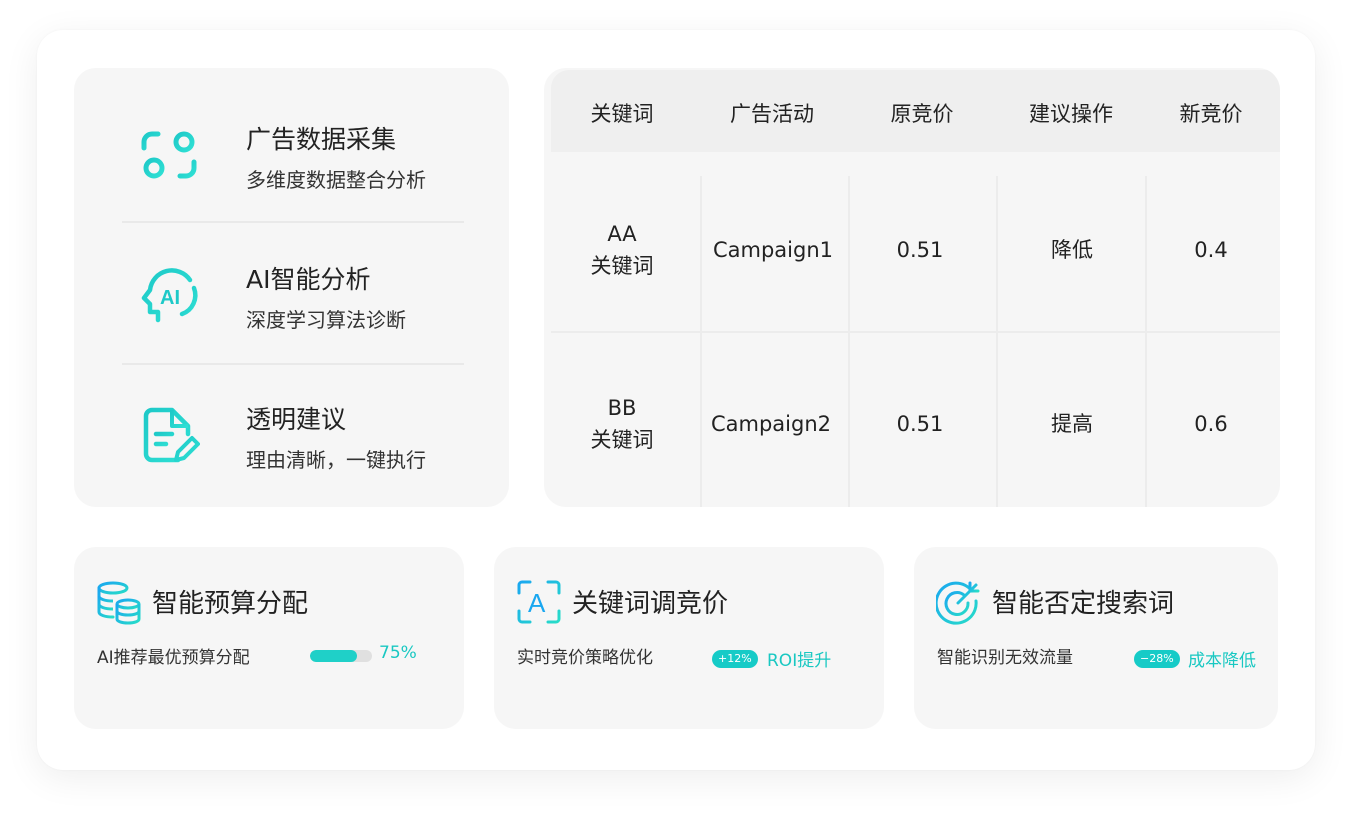 The image size is (1360, 823). Describe the element at coordinates (1072, 250) in the screenshot. I see `cell-action: 降低` at that location.